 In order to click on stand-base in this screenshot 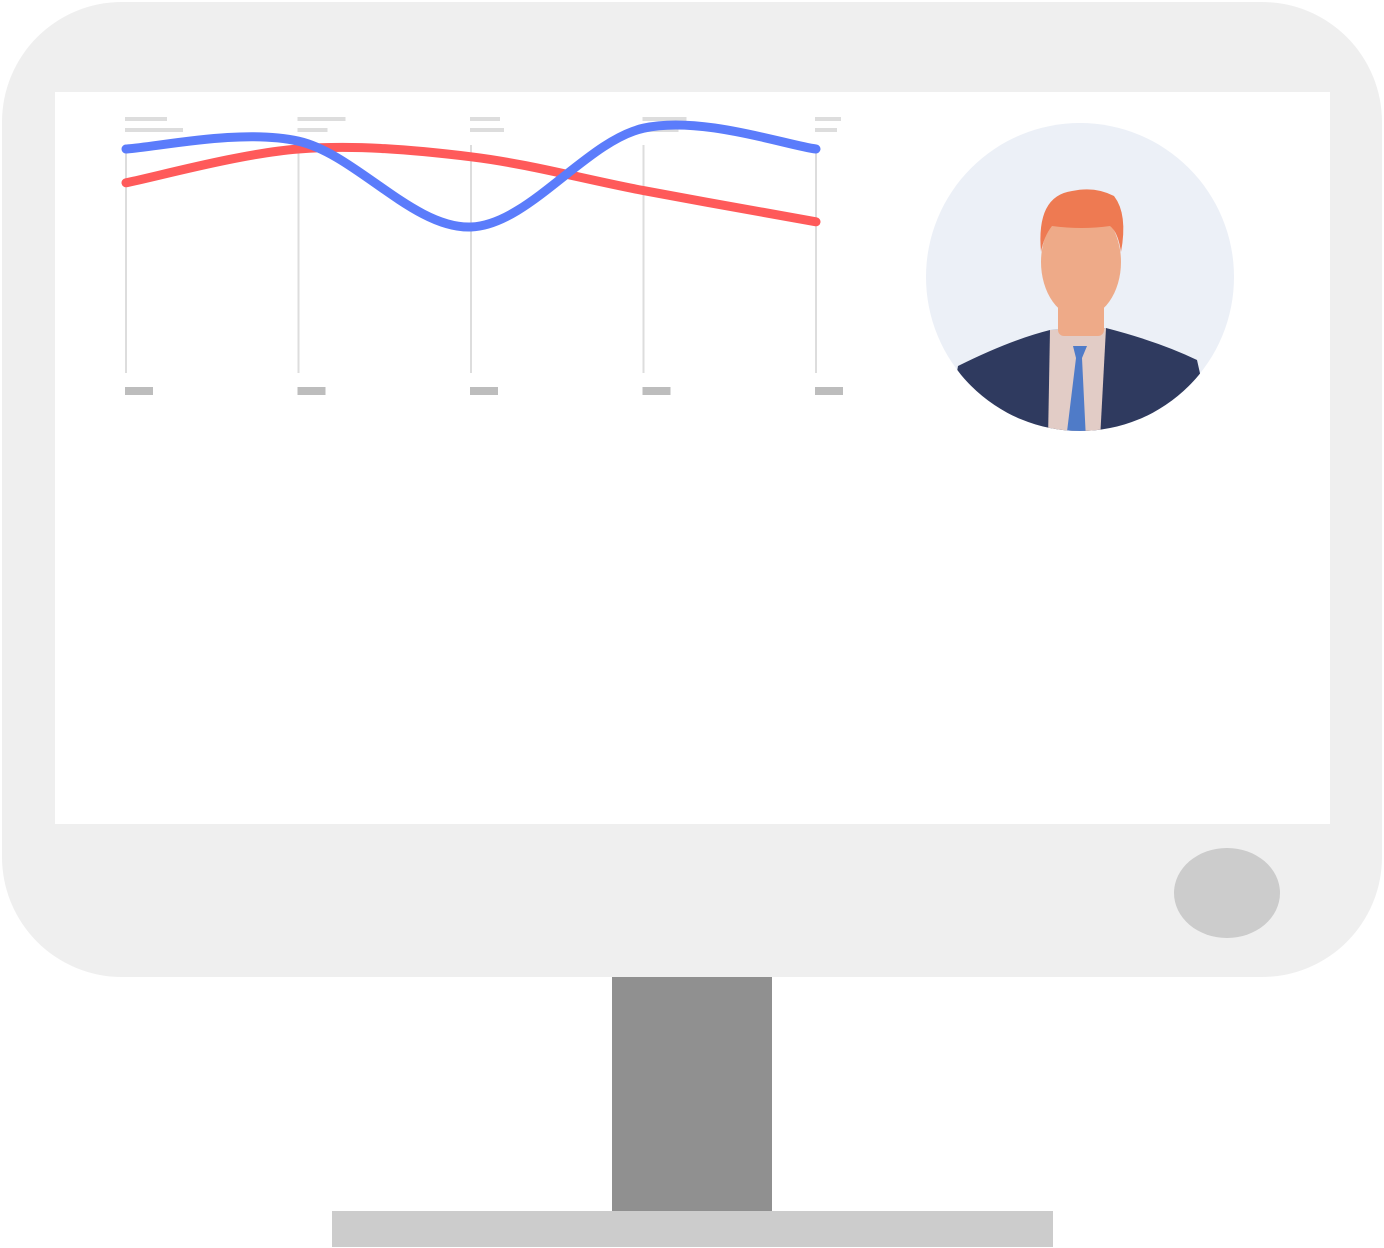, I will do `click(692, 1229)`.